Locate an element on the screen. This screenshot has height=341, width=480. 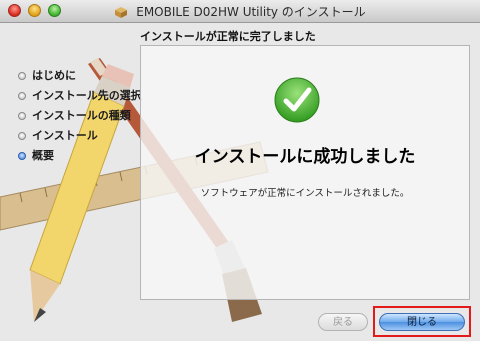
step-bullet-active-icon is located at coordinates (22, 156).